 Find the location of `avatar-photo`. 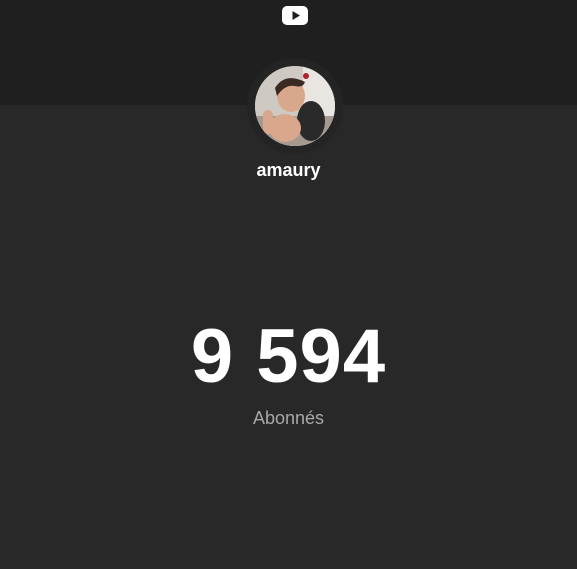

avatar-photo is located at coordinates (295, 106).